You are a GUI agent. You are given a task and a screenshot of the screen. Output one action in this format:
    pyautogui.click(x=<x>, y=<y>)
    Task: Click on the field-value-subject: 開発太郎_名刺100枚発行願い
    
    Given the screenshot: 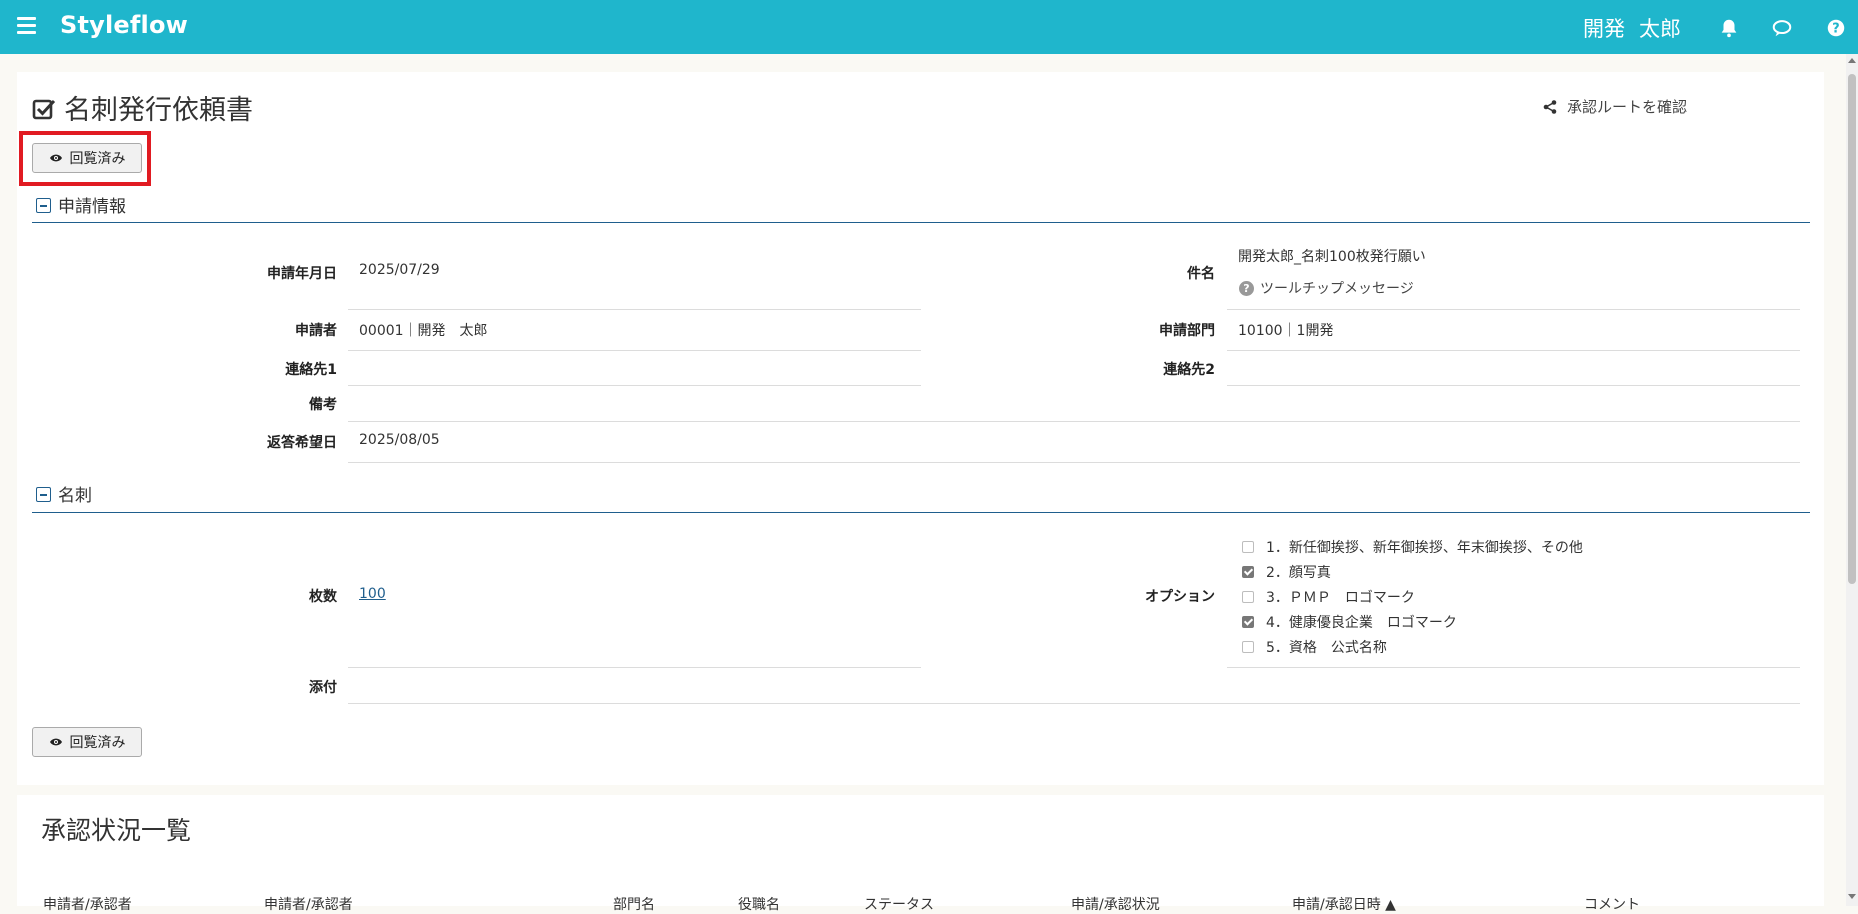 What is the action you would take?
    pyautogui.click(x=1332, y=257)
    